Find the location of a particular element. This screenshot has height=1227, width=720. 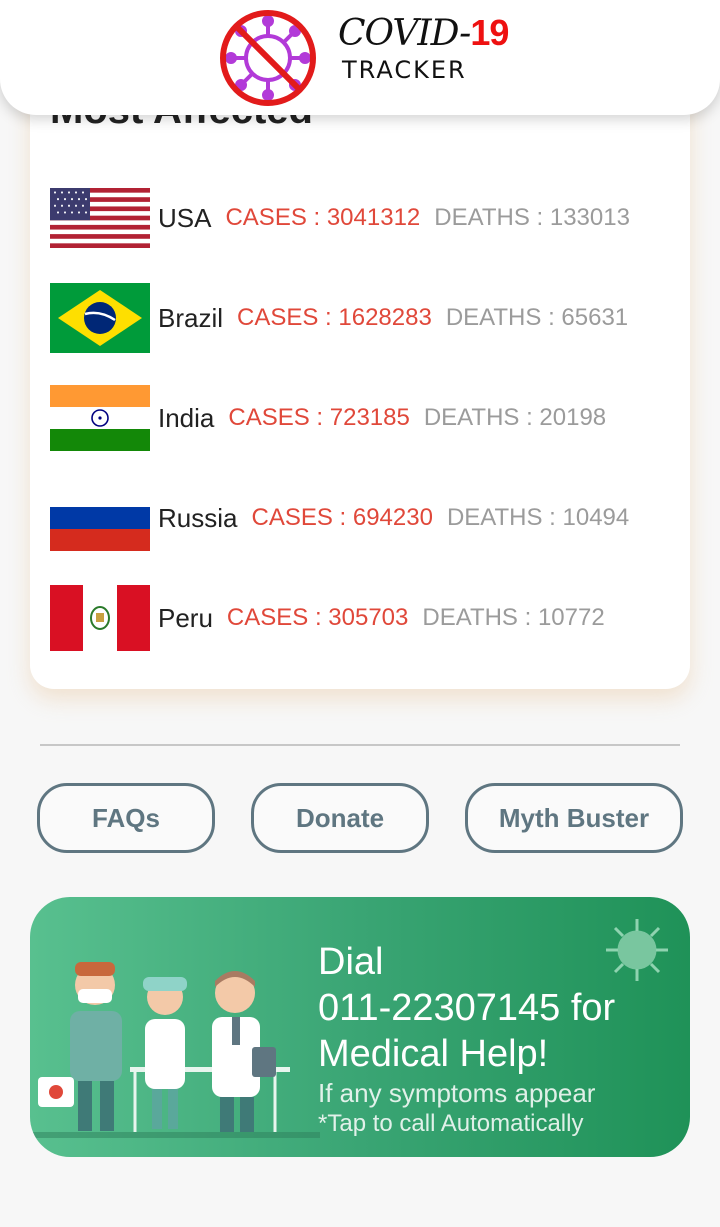

deaths-count: DEATHS : 133013 is located at coordinates (532, 217).